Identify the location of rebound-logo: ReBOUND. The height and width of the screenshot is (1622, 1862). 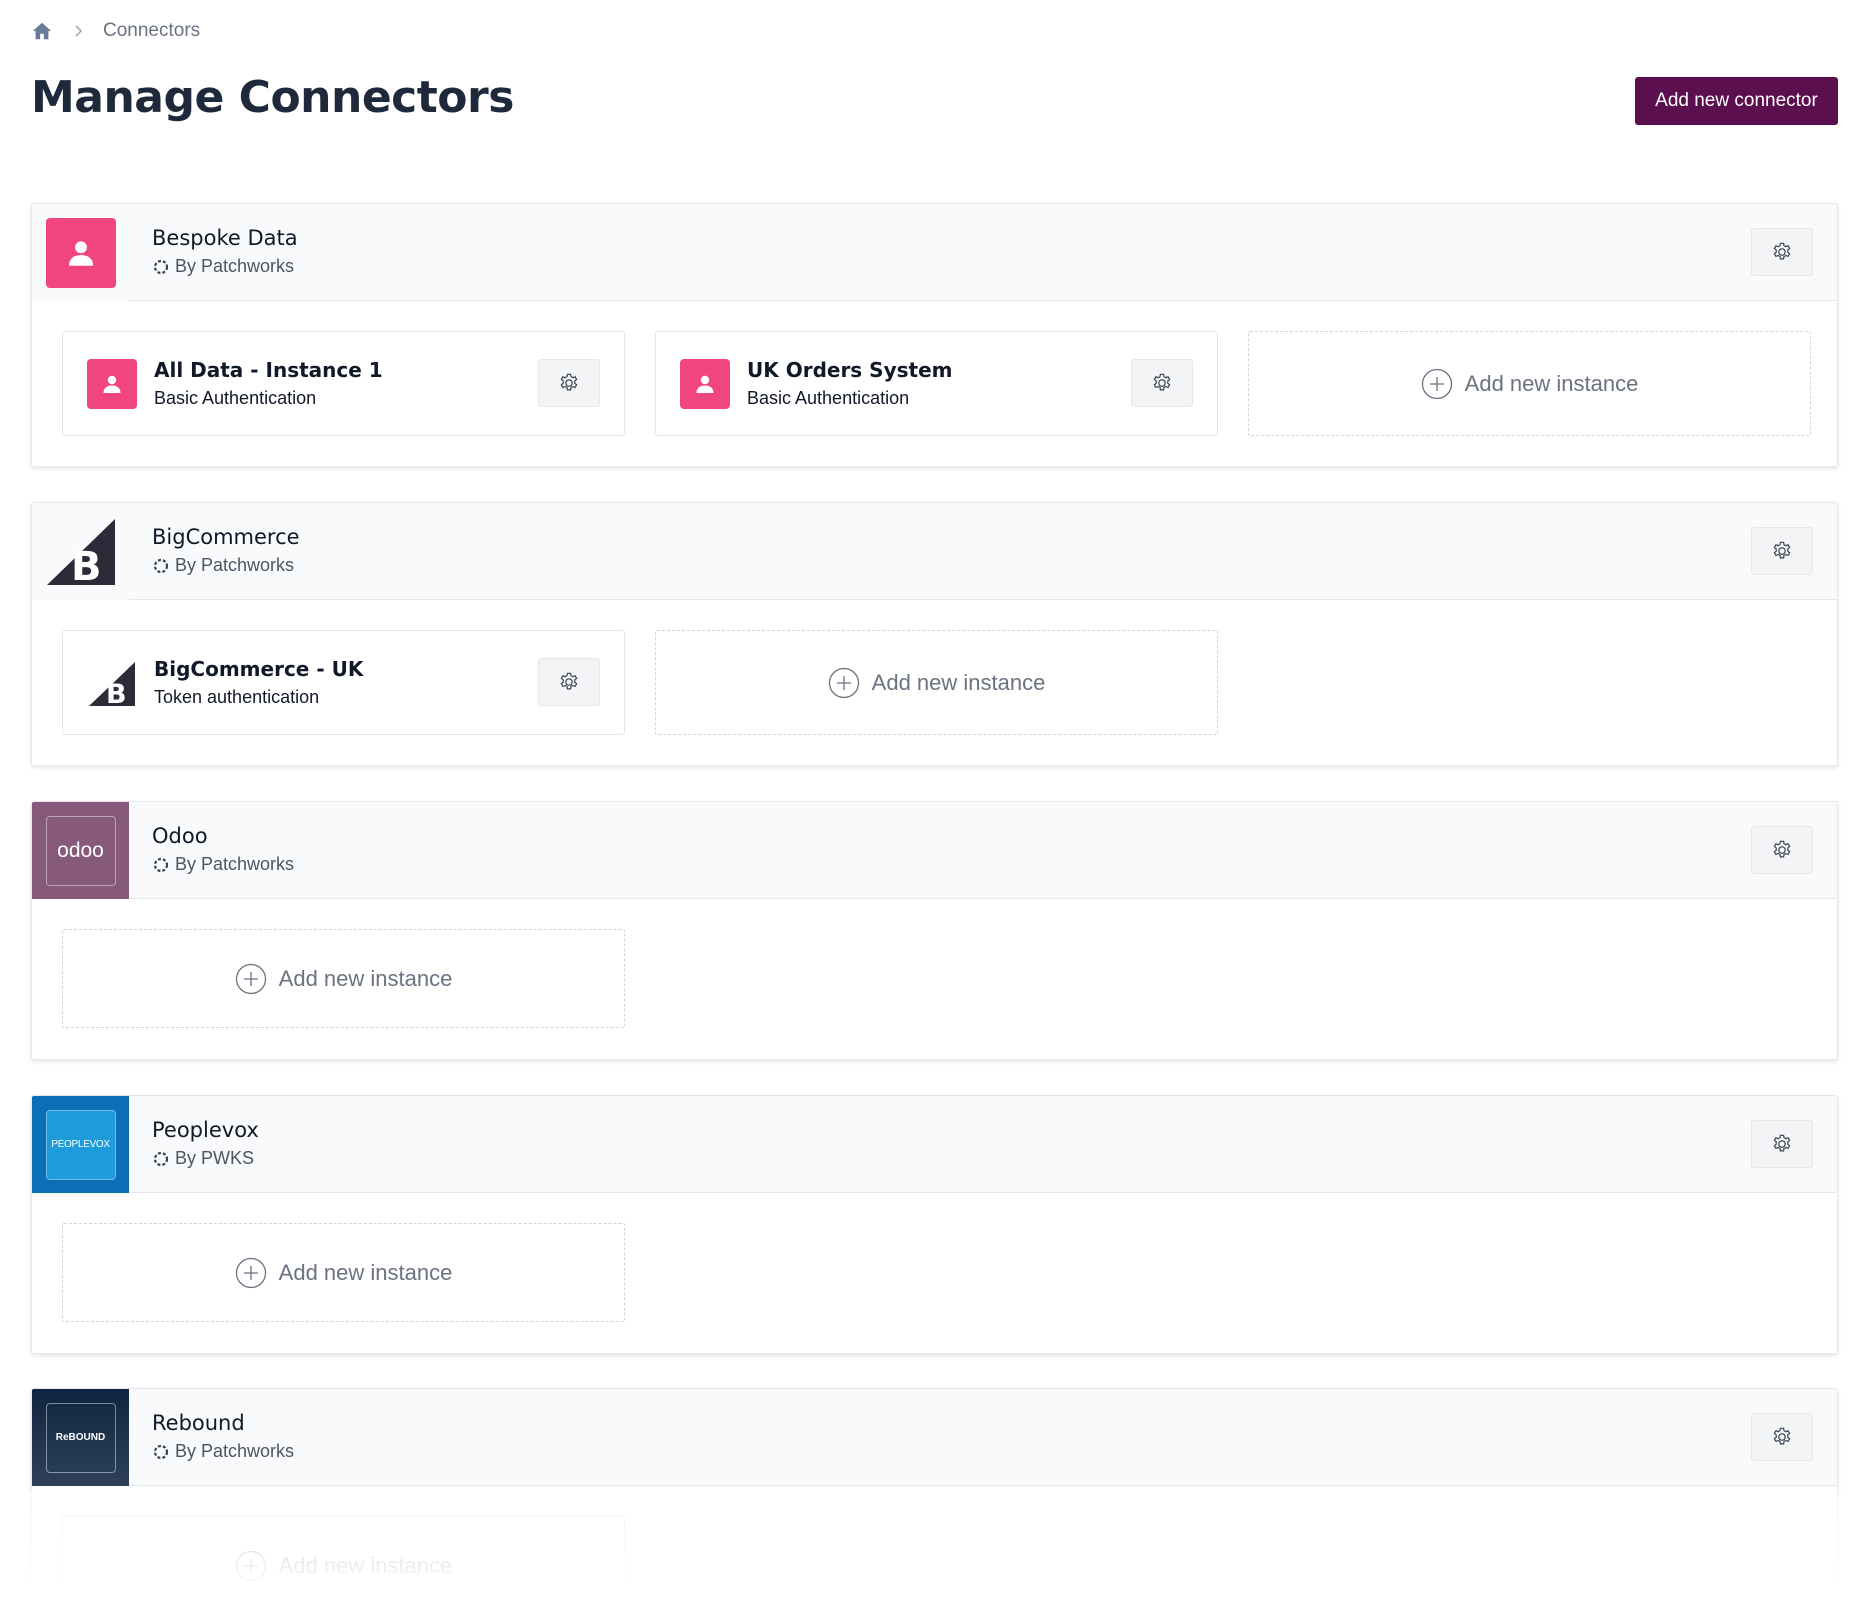
(80, 1437).